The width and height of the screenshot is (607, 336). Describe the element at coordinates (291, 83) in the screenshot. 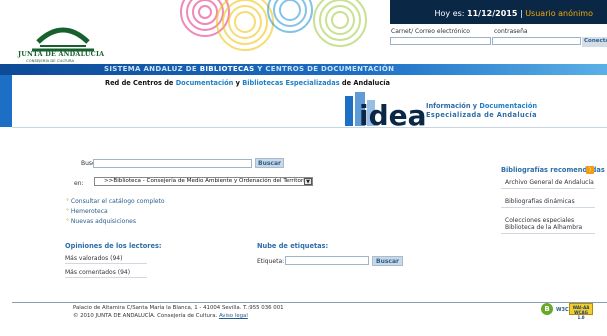

I see `network-part4: Bibliotecas Especializadas` at that location.